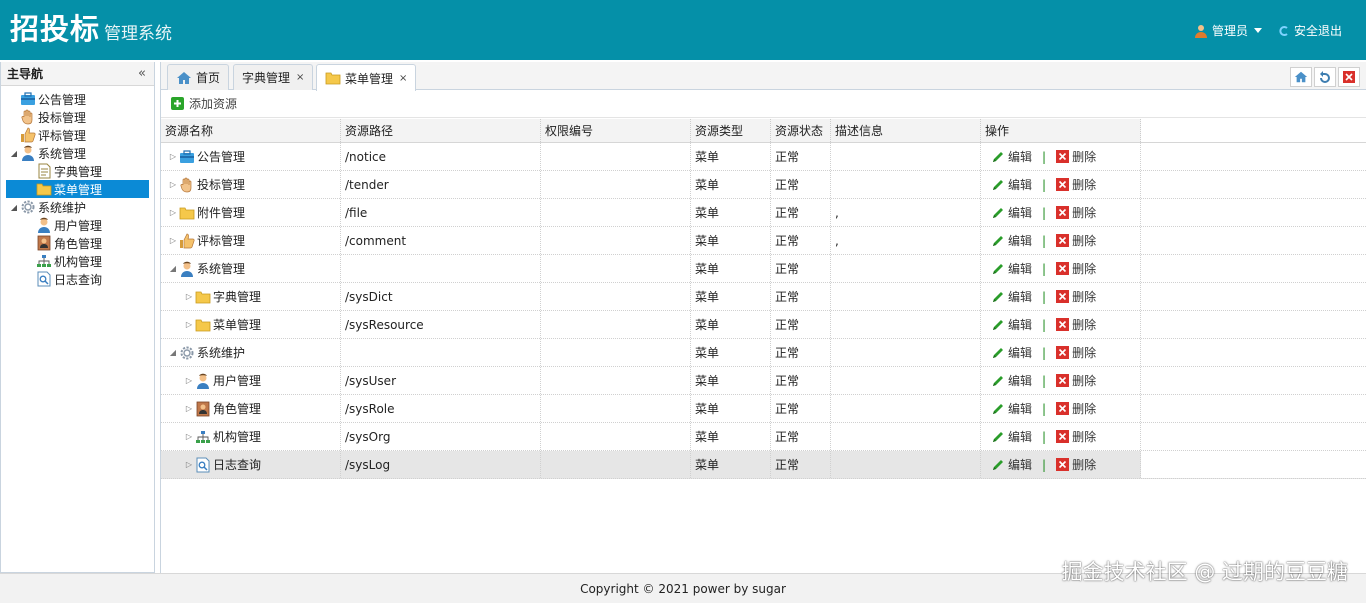 This screenshot has width=1366, height=603. I want to click on sidebar-item: 公告管理, so click(77, 99).